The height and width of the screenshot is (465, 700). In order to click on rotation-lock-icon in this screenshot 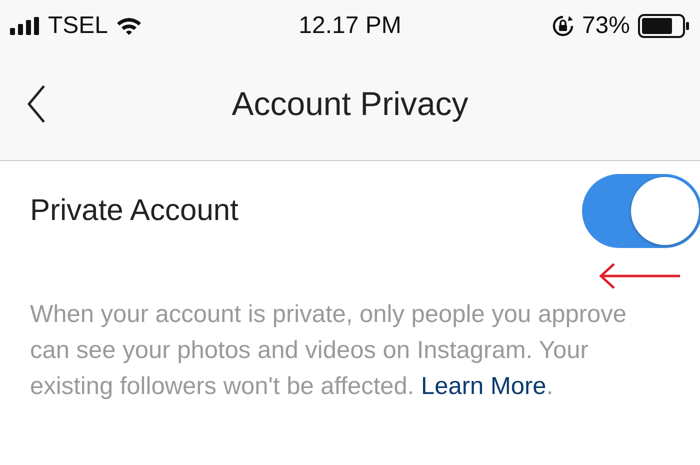, I will do `click(563, 26)`.